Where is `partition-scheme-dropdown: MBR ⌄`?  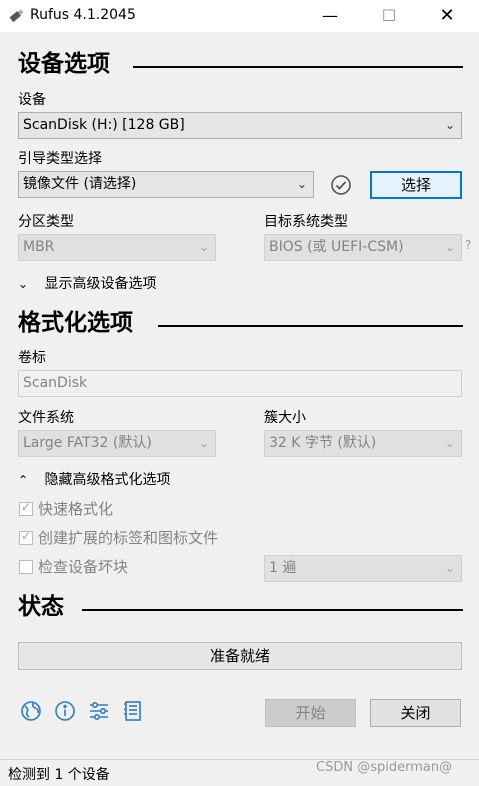 partition-scheme-dropdown: MBR ⌄ is located at coordinates (117, 247).